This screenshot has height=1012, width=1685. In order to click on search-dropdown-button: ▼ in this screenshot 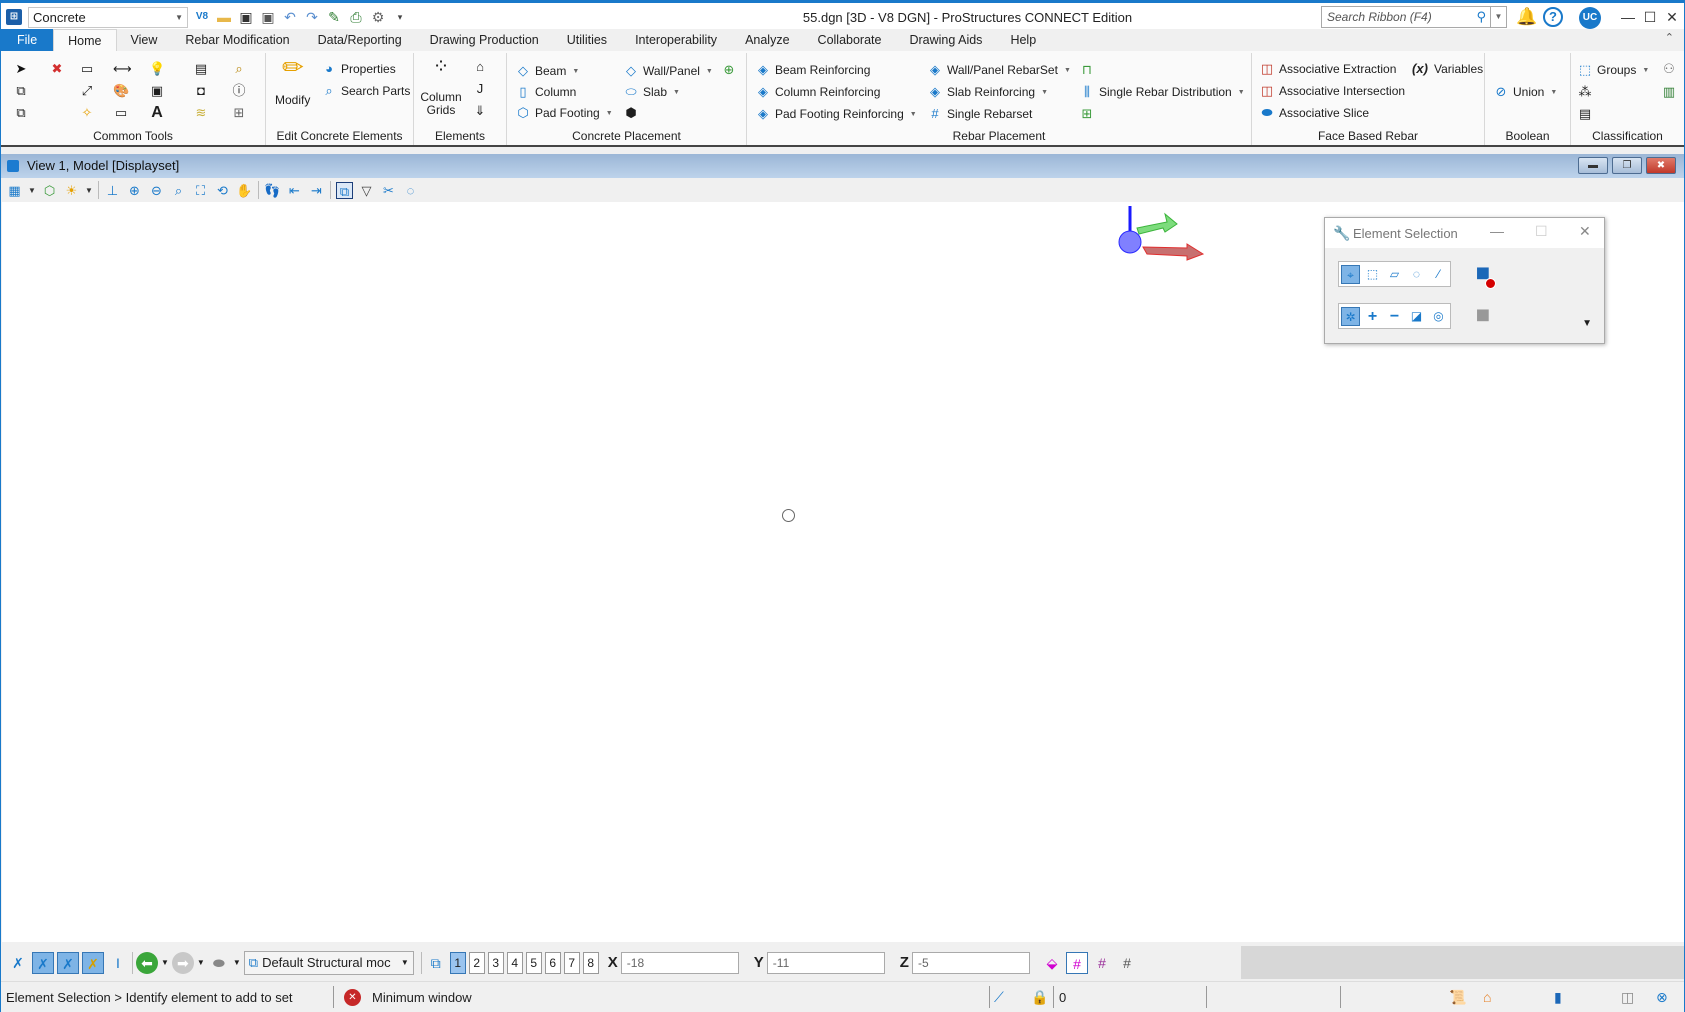, I will do `click(1499, 17)`.